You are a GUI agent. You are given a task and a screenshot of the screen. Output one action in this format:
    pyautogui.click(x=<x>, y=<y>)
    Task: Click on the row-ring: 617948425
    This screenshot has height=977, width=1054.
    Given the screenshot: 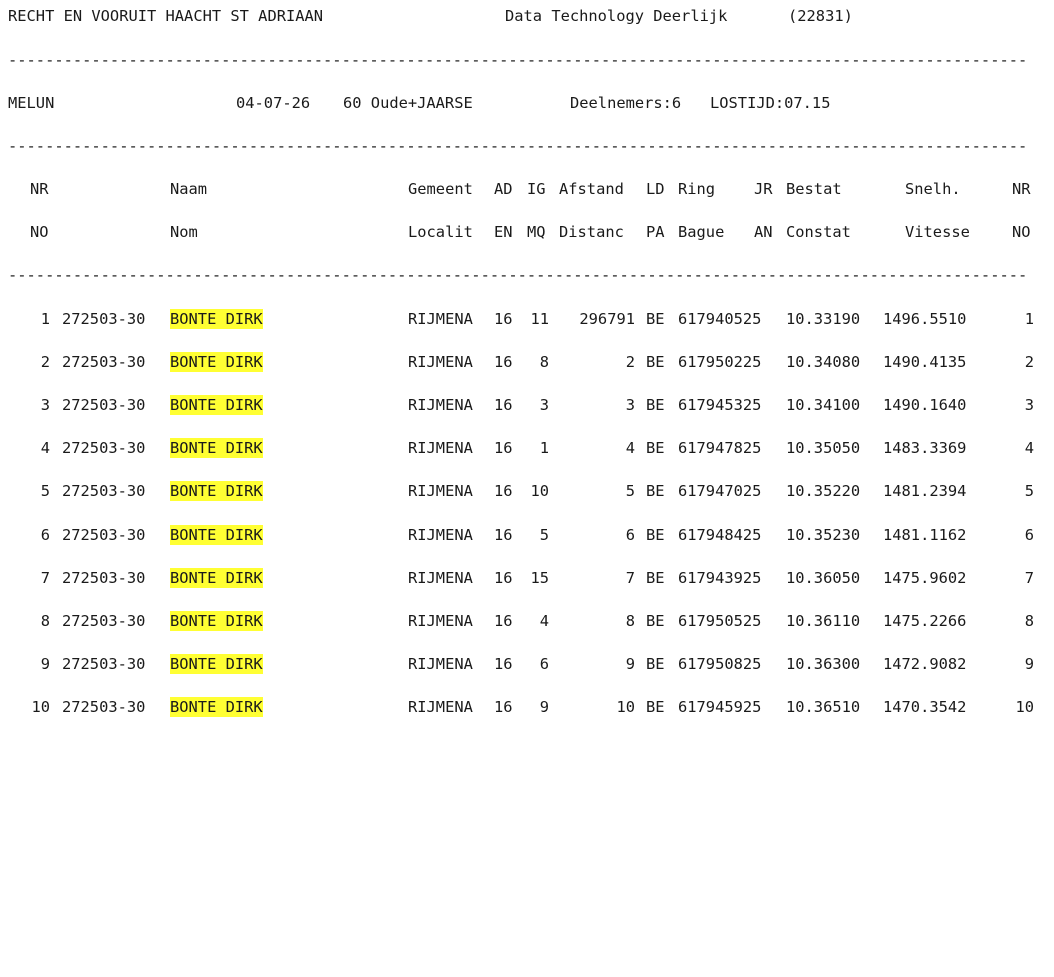 What is the action you would take?
    pyautogui.click(x=720, y=534)
    